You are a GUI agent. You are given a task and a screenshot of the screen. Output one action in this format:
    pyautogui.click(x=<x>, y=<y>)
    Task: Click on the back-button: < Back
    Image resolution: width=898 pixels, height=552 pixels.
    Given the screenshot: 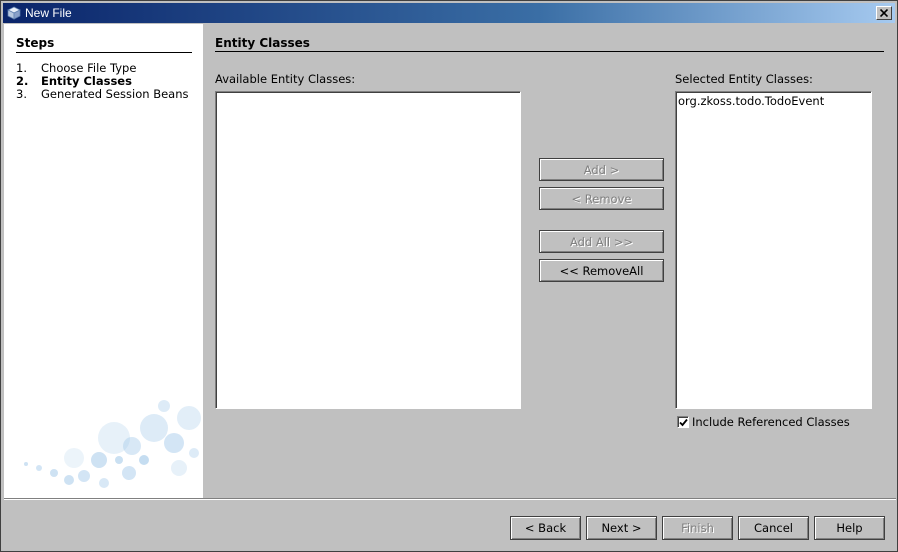 What is the action you would take?
    pyautogui.click(x=545, y=528)
    